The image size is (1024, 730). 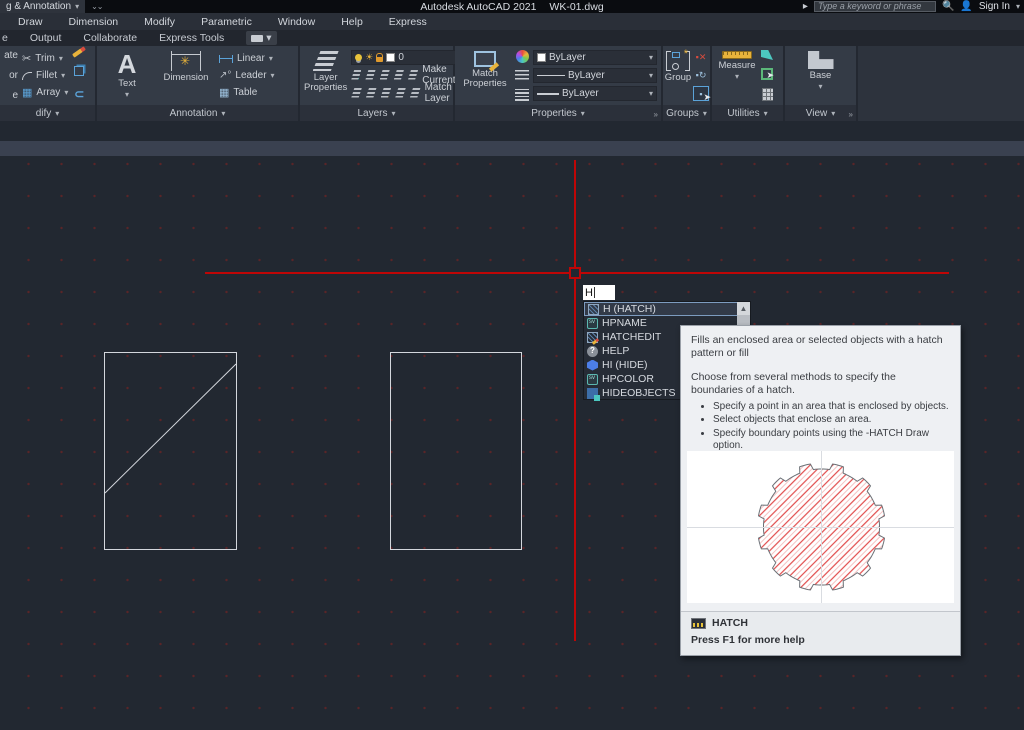 I want to click on menu-draw: Draw, so click(x=30, y=22).